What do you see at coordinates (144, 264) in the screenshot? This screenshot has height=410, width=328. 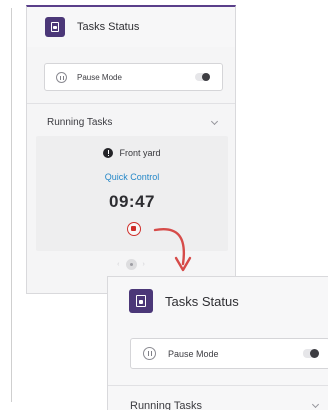 I see `chevron-right-icon: ›` at bounding box center [144, 264].